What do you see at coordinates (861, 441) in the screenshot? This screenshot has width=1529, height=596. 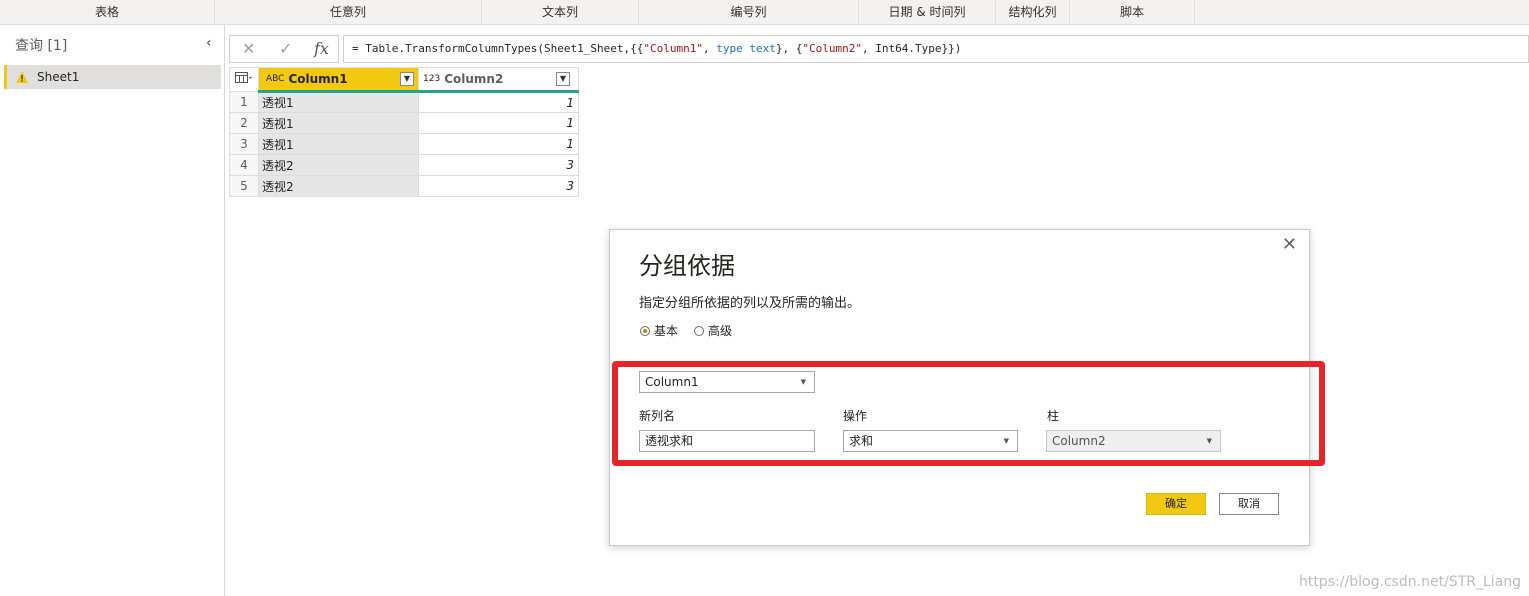 I see `select-value: 求和` at bounding box center [861, 441].